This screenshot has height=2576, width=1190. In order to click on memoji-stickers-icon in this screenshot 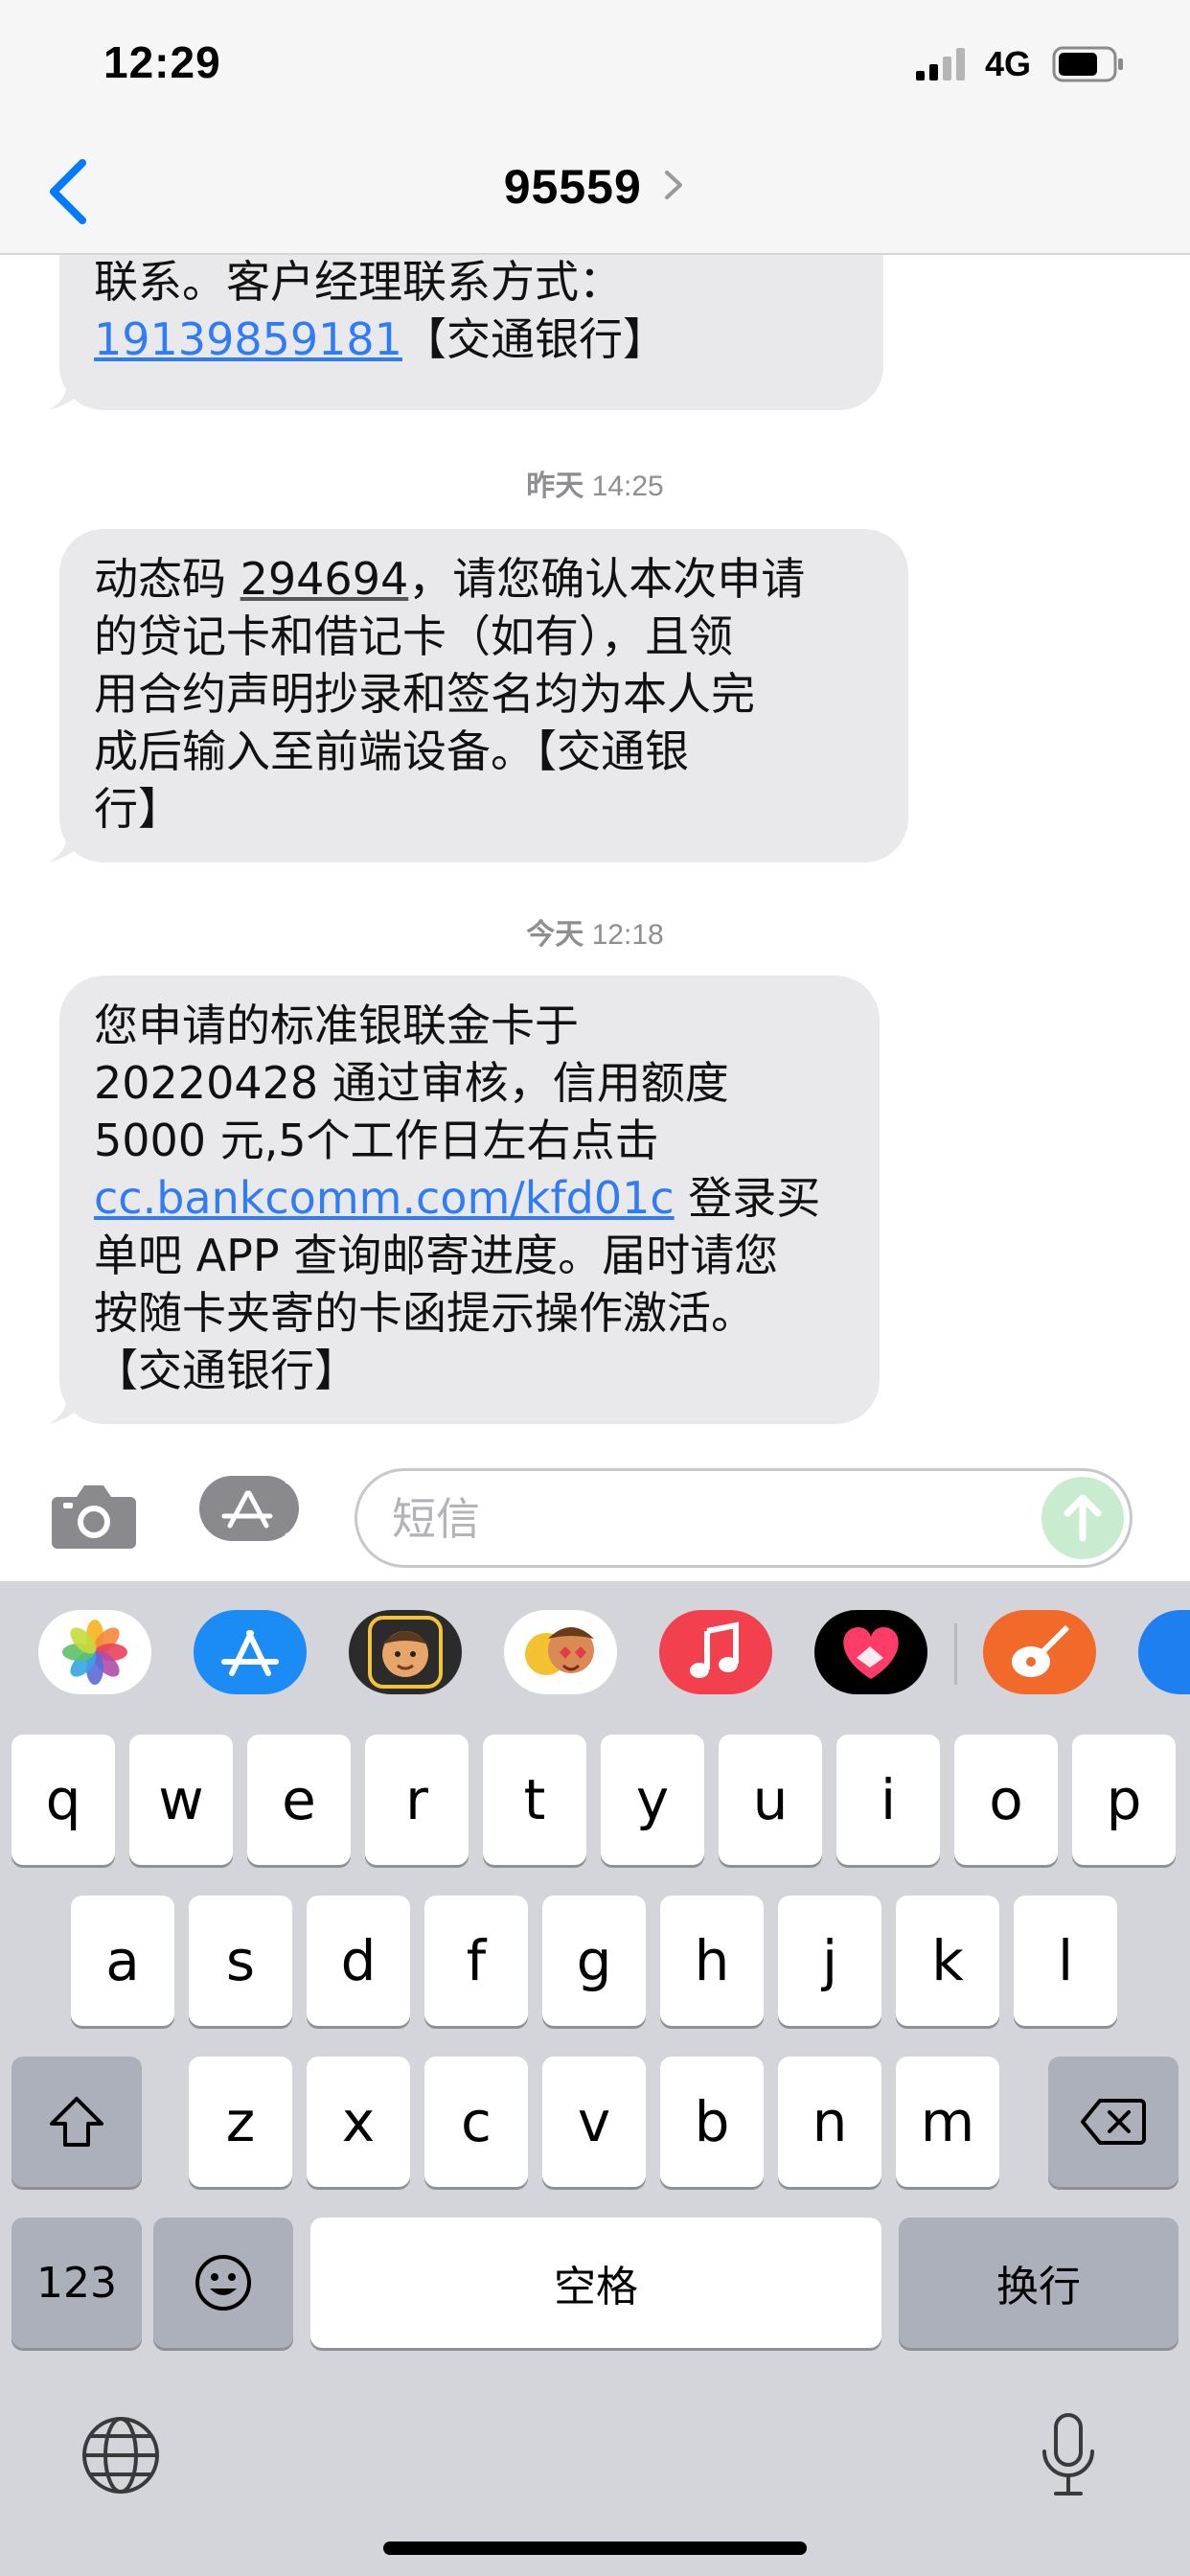, I will do `click(560, 1652)`.